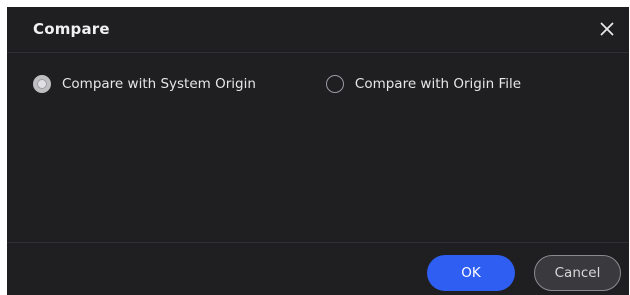 This screenshot has width=630, height=295. What do you see at coordinates (438, 84) in the screenshot?
I see `option-origin-file-label: Compare with Origin File` at bounding box center [438, 84].